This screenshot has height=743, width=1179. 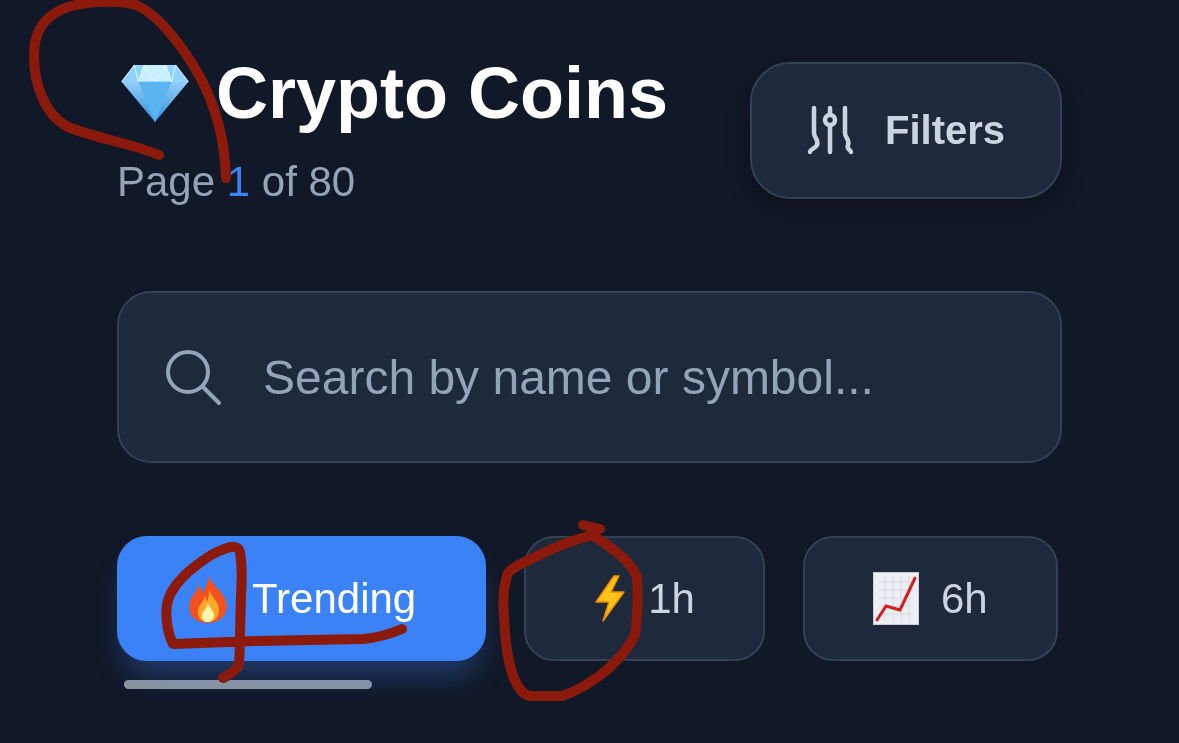 I want to click on diamond-icon, so click(x=155, y=93).